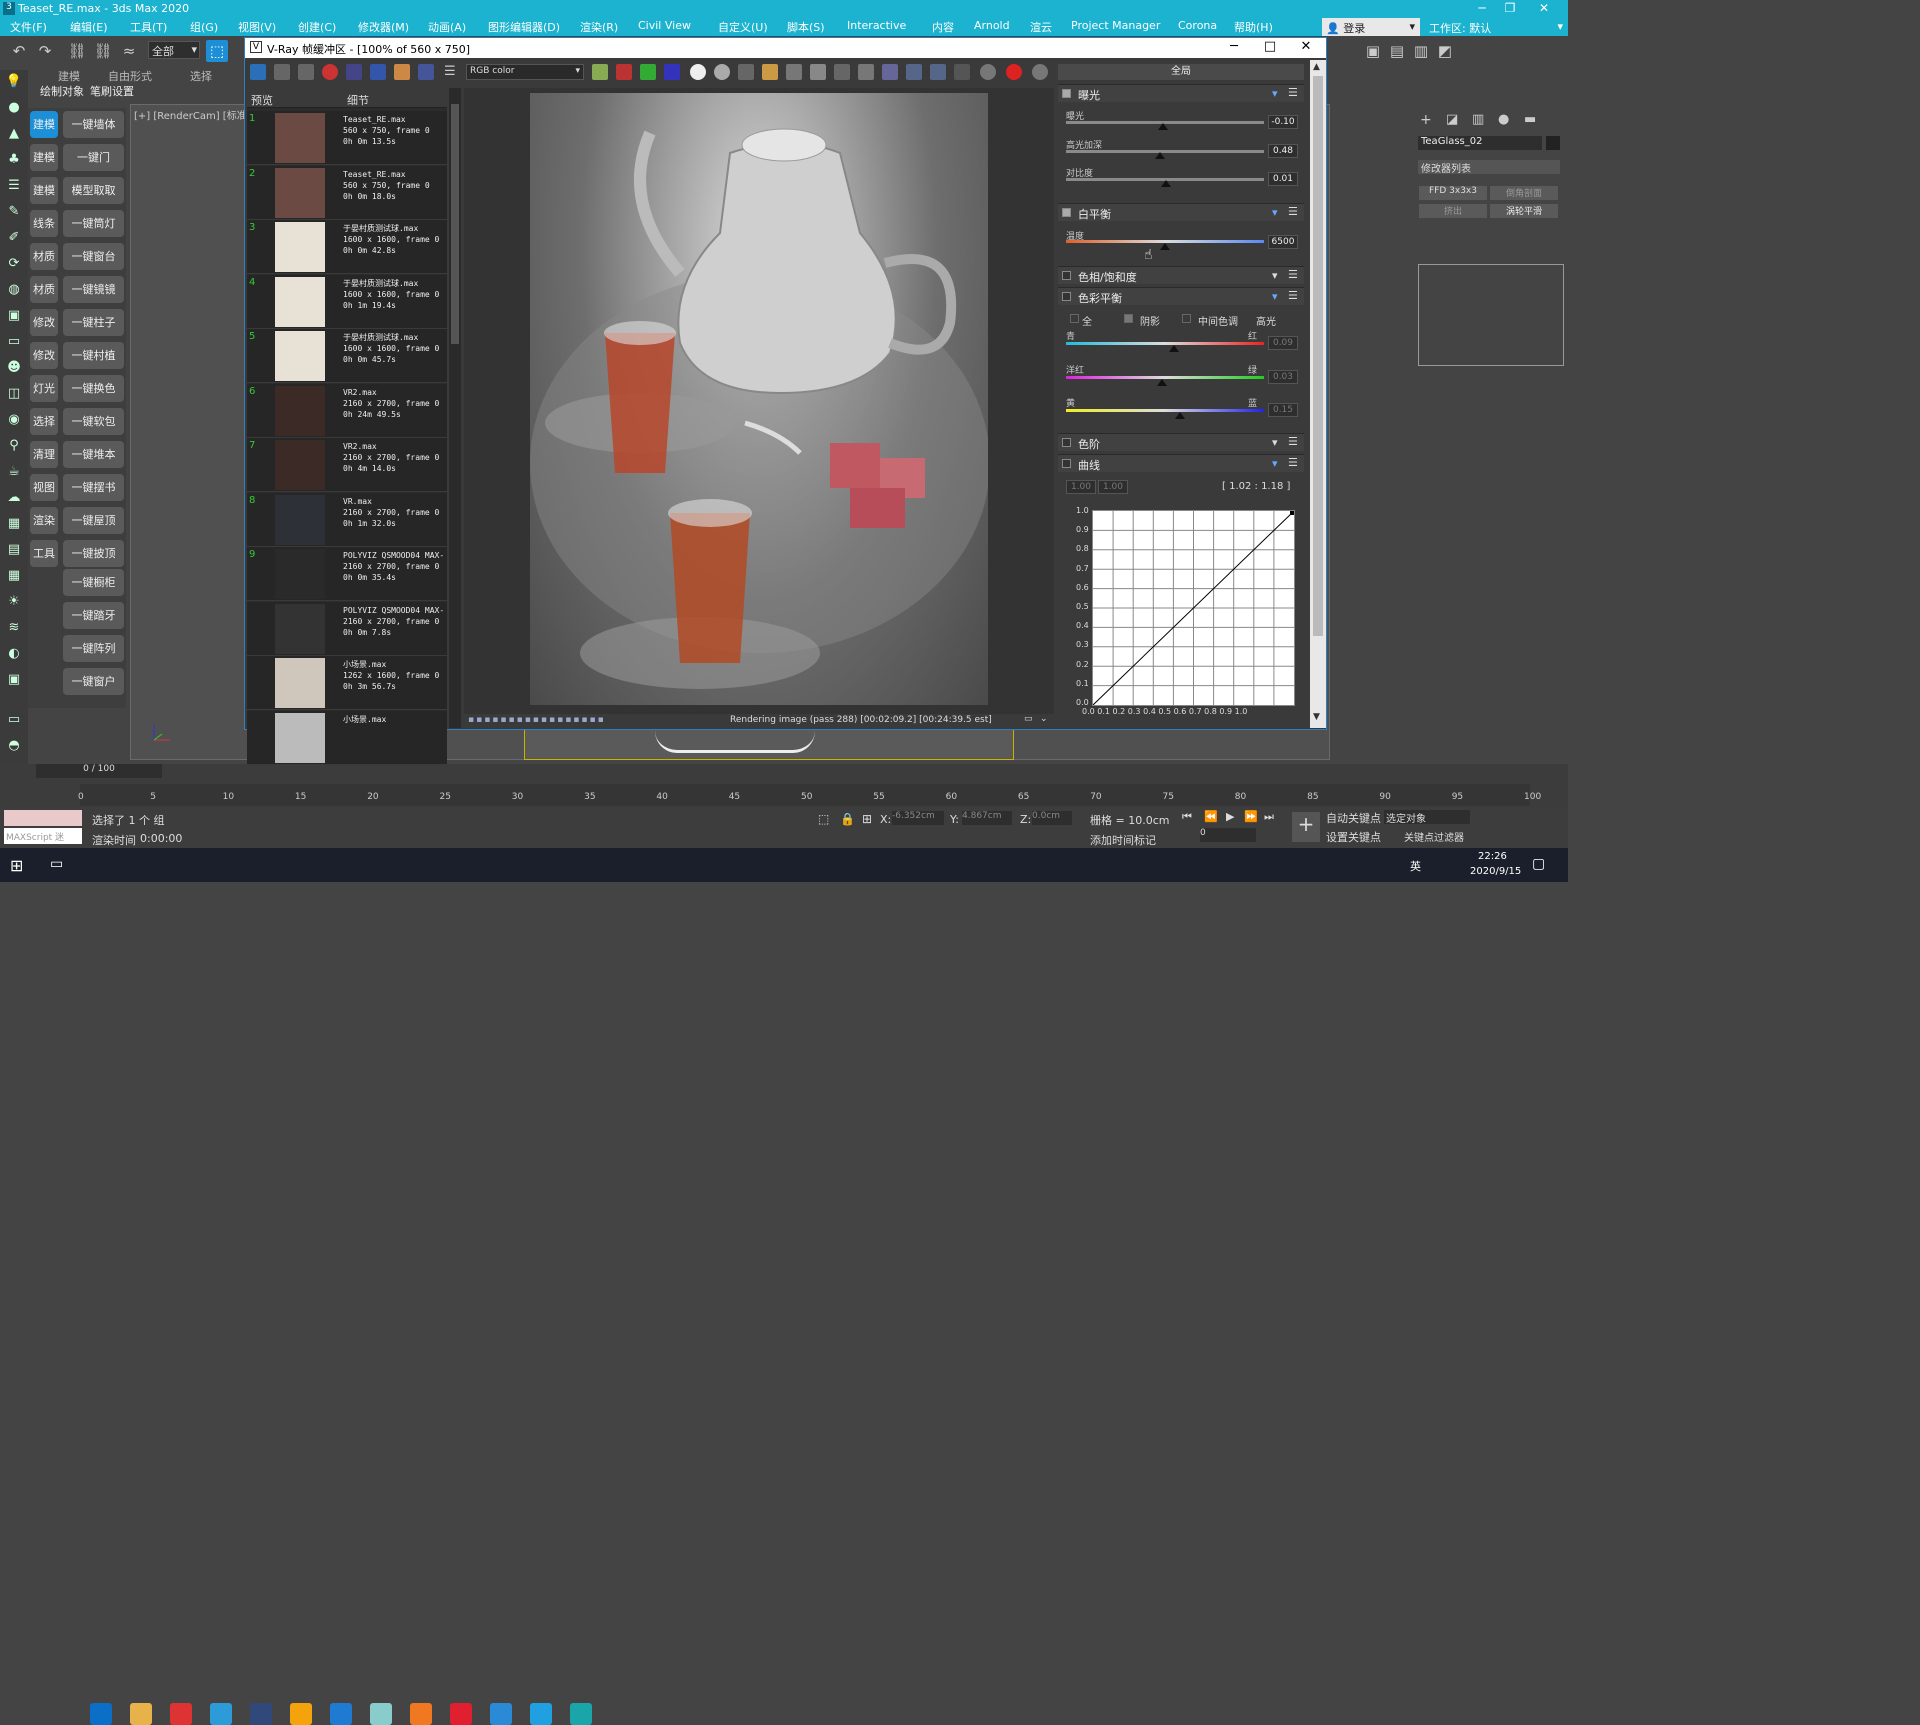 This screenshot has width=1920, height=1725. Describe the element at coordinates (525, 72) in the screenshot. I see `vfb-channel-dropdown: RGB color ▾` at that location.